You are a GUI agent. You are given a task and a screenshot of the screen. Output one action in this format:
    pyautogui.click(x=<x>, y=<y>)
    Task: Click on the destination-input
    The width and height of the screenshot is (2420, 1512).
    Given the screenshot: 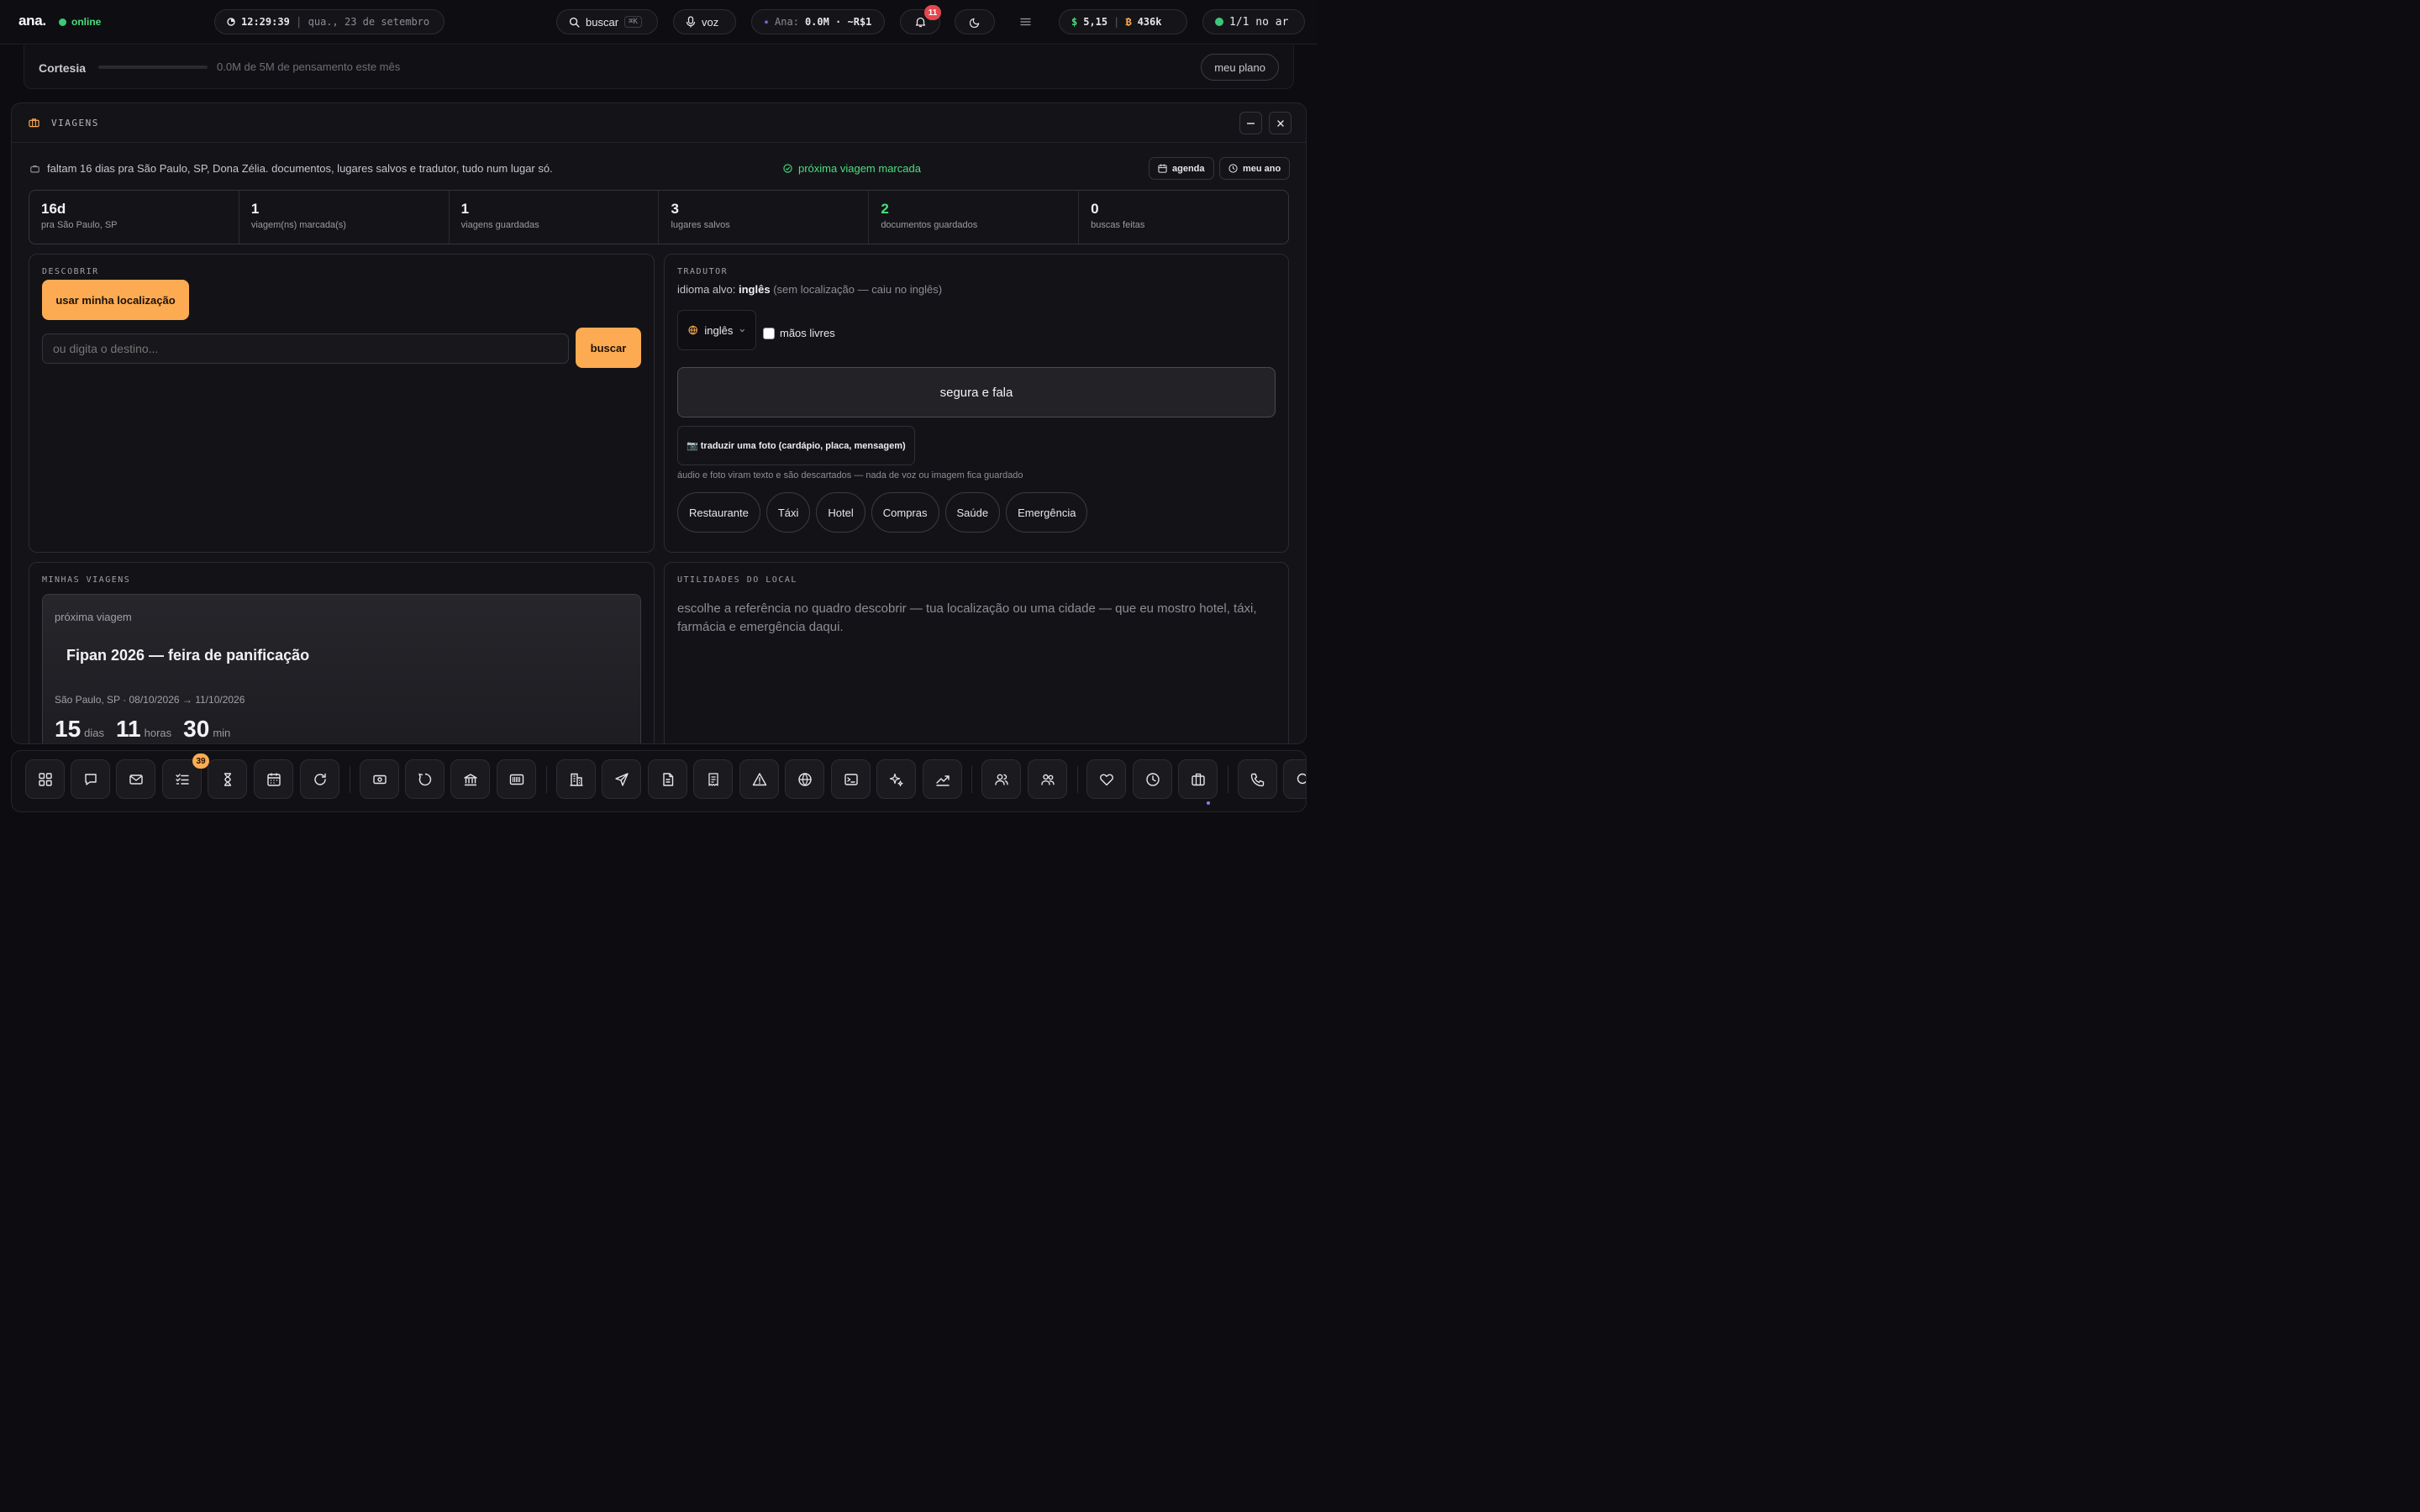 What is the action you would take?
    pyautogui.click(x=306, y=348)
    